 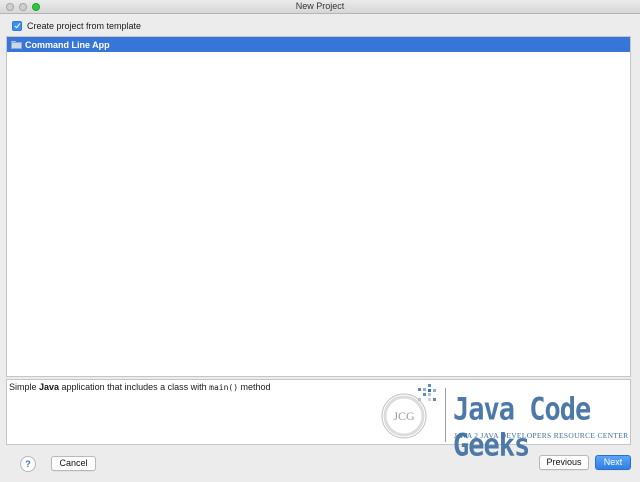 I want to click on logo-name: Java Code Geeks, so click(x=522, y=428).